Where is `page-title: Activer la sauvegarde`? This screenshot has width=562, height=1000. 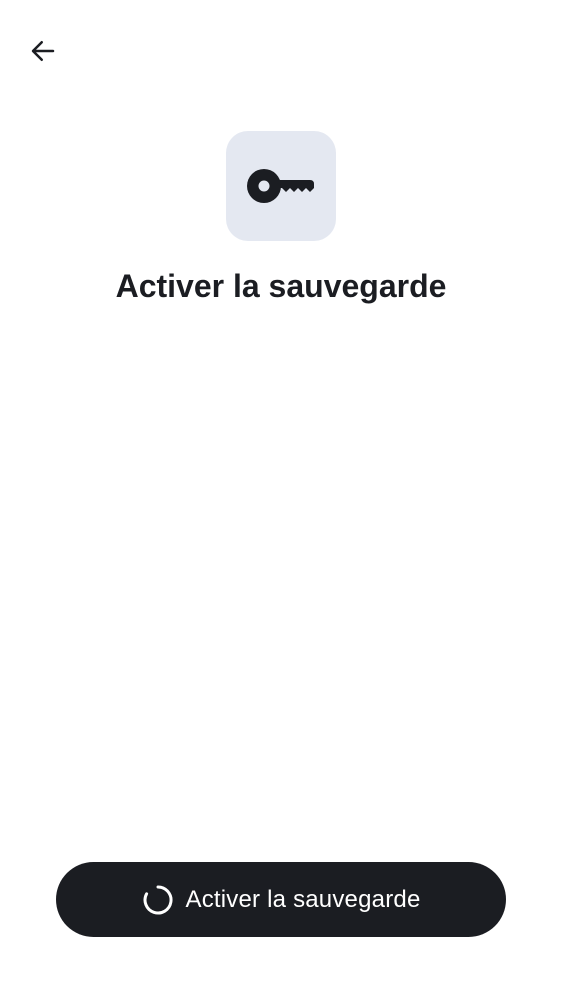
page-title: Activer la sauvegarde is located at coordinates (281, 286).